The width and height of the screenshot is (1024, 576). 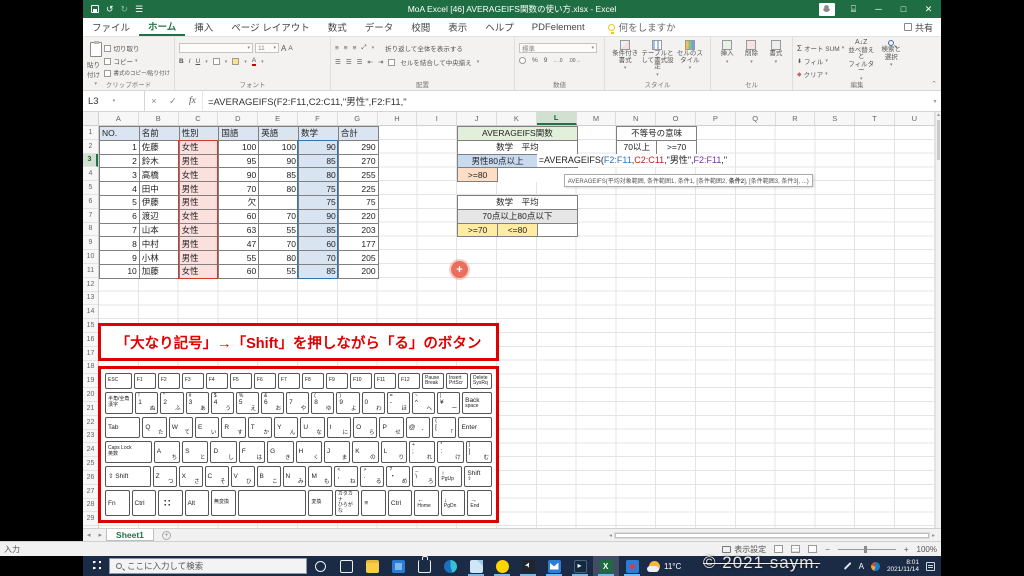 What do you see at coordinates (283, 48) in the screenshot?
I see `grow-font-icon: A` at bounding box center [283, 48].